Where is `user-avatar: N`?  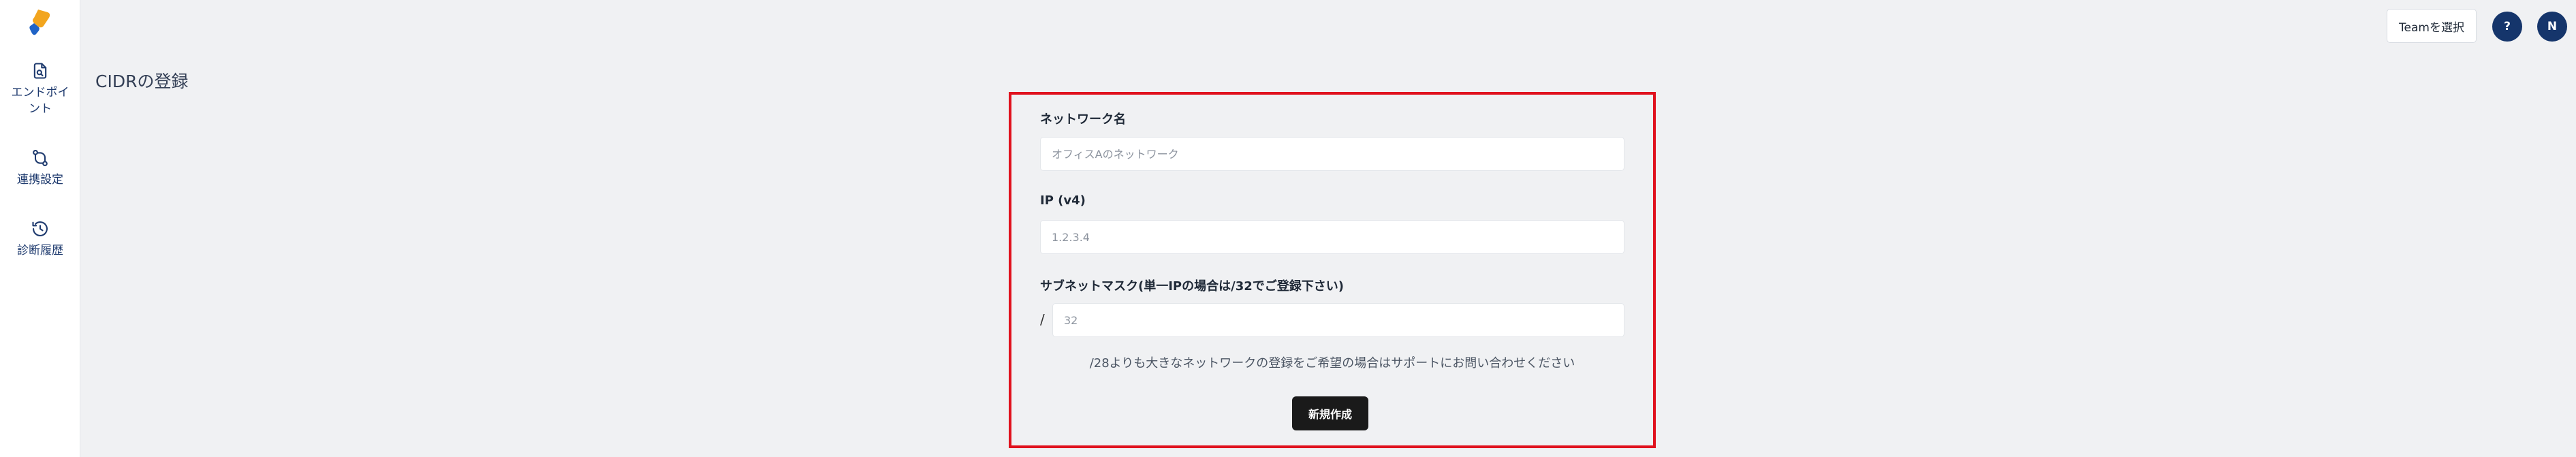
user-avatar: N is located at coordinates (2552, 27).